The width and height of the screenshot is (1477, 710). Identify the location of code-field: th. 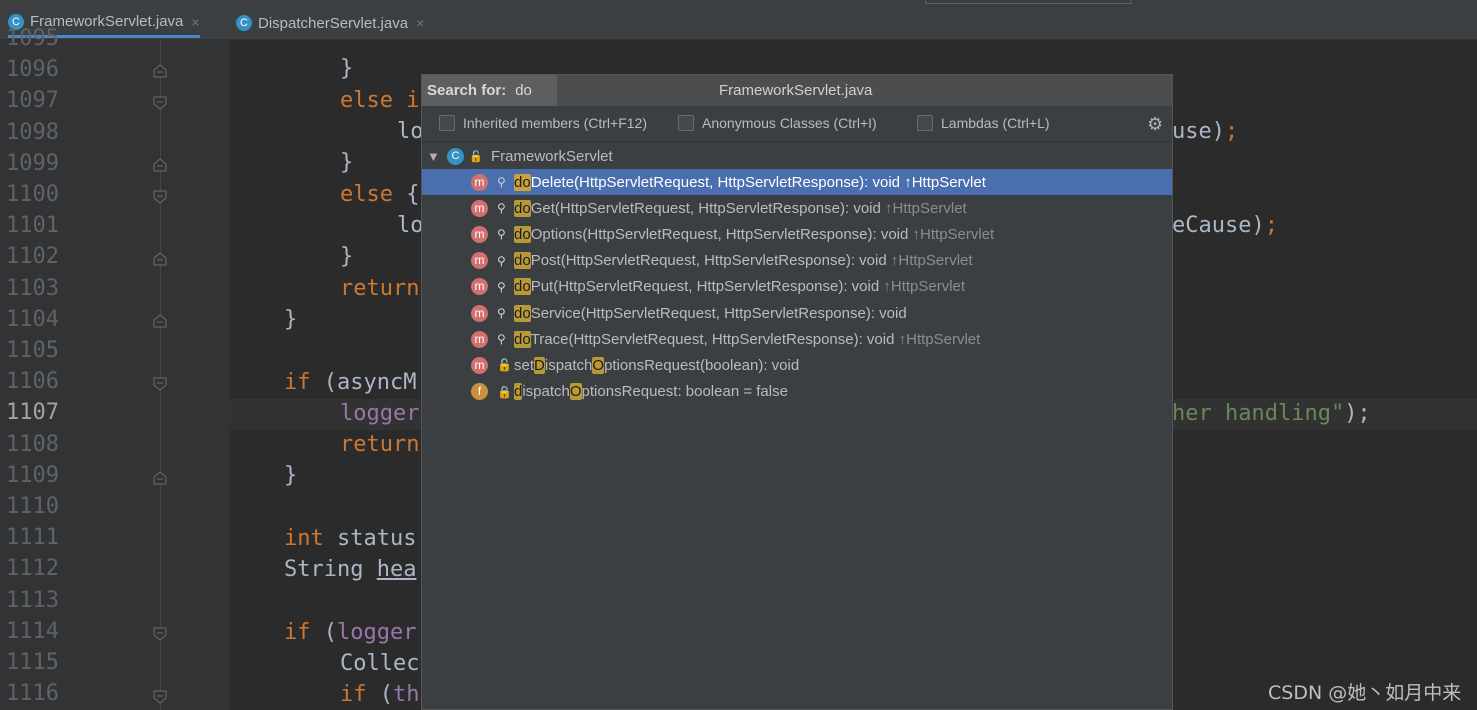
(406, 694).